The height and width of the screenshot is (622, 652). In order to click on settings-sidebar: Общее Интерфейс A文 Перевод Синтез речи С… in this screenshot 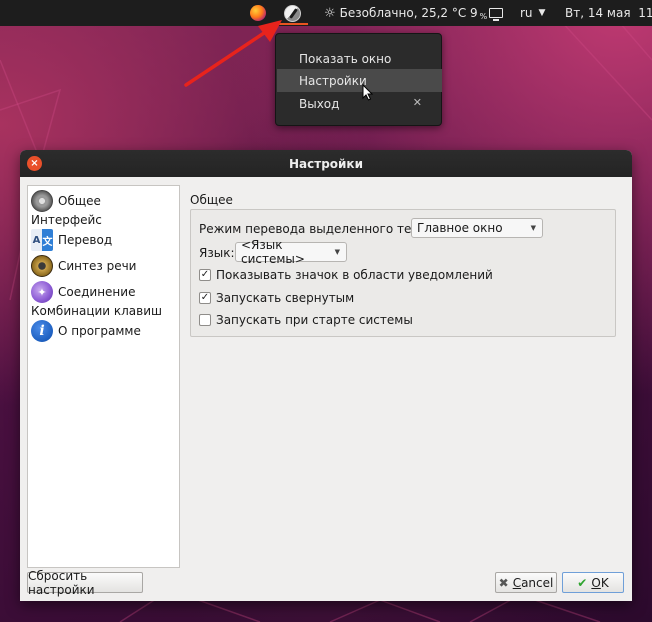, I will do `click(103, 376)`.